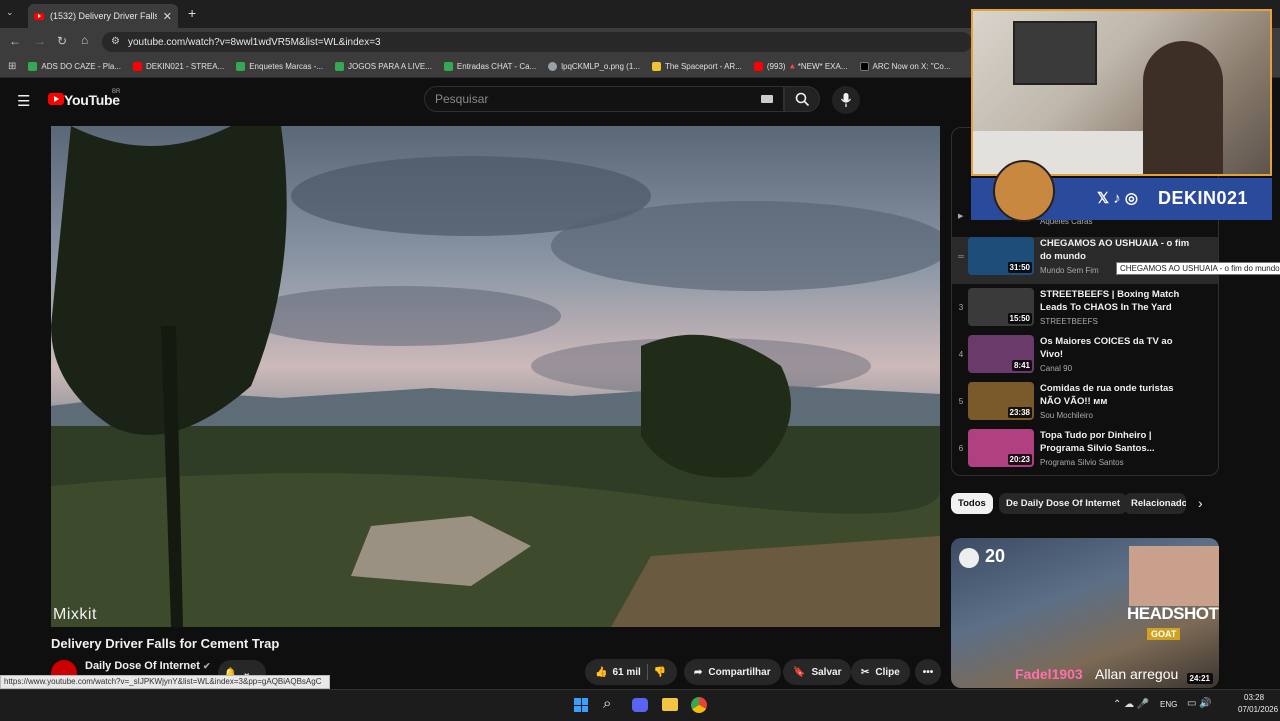 This screenshot has height=721, width=1280. I want to click on chip-all: Todos, so click(972, 503).